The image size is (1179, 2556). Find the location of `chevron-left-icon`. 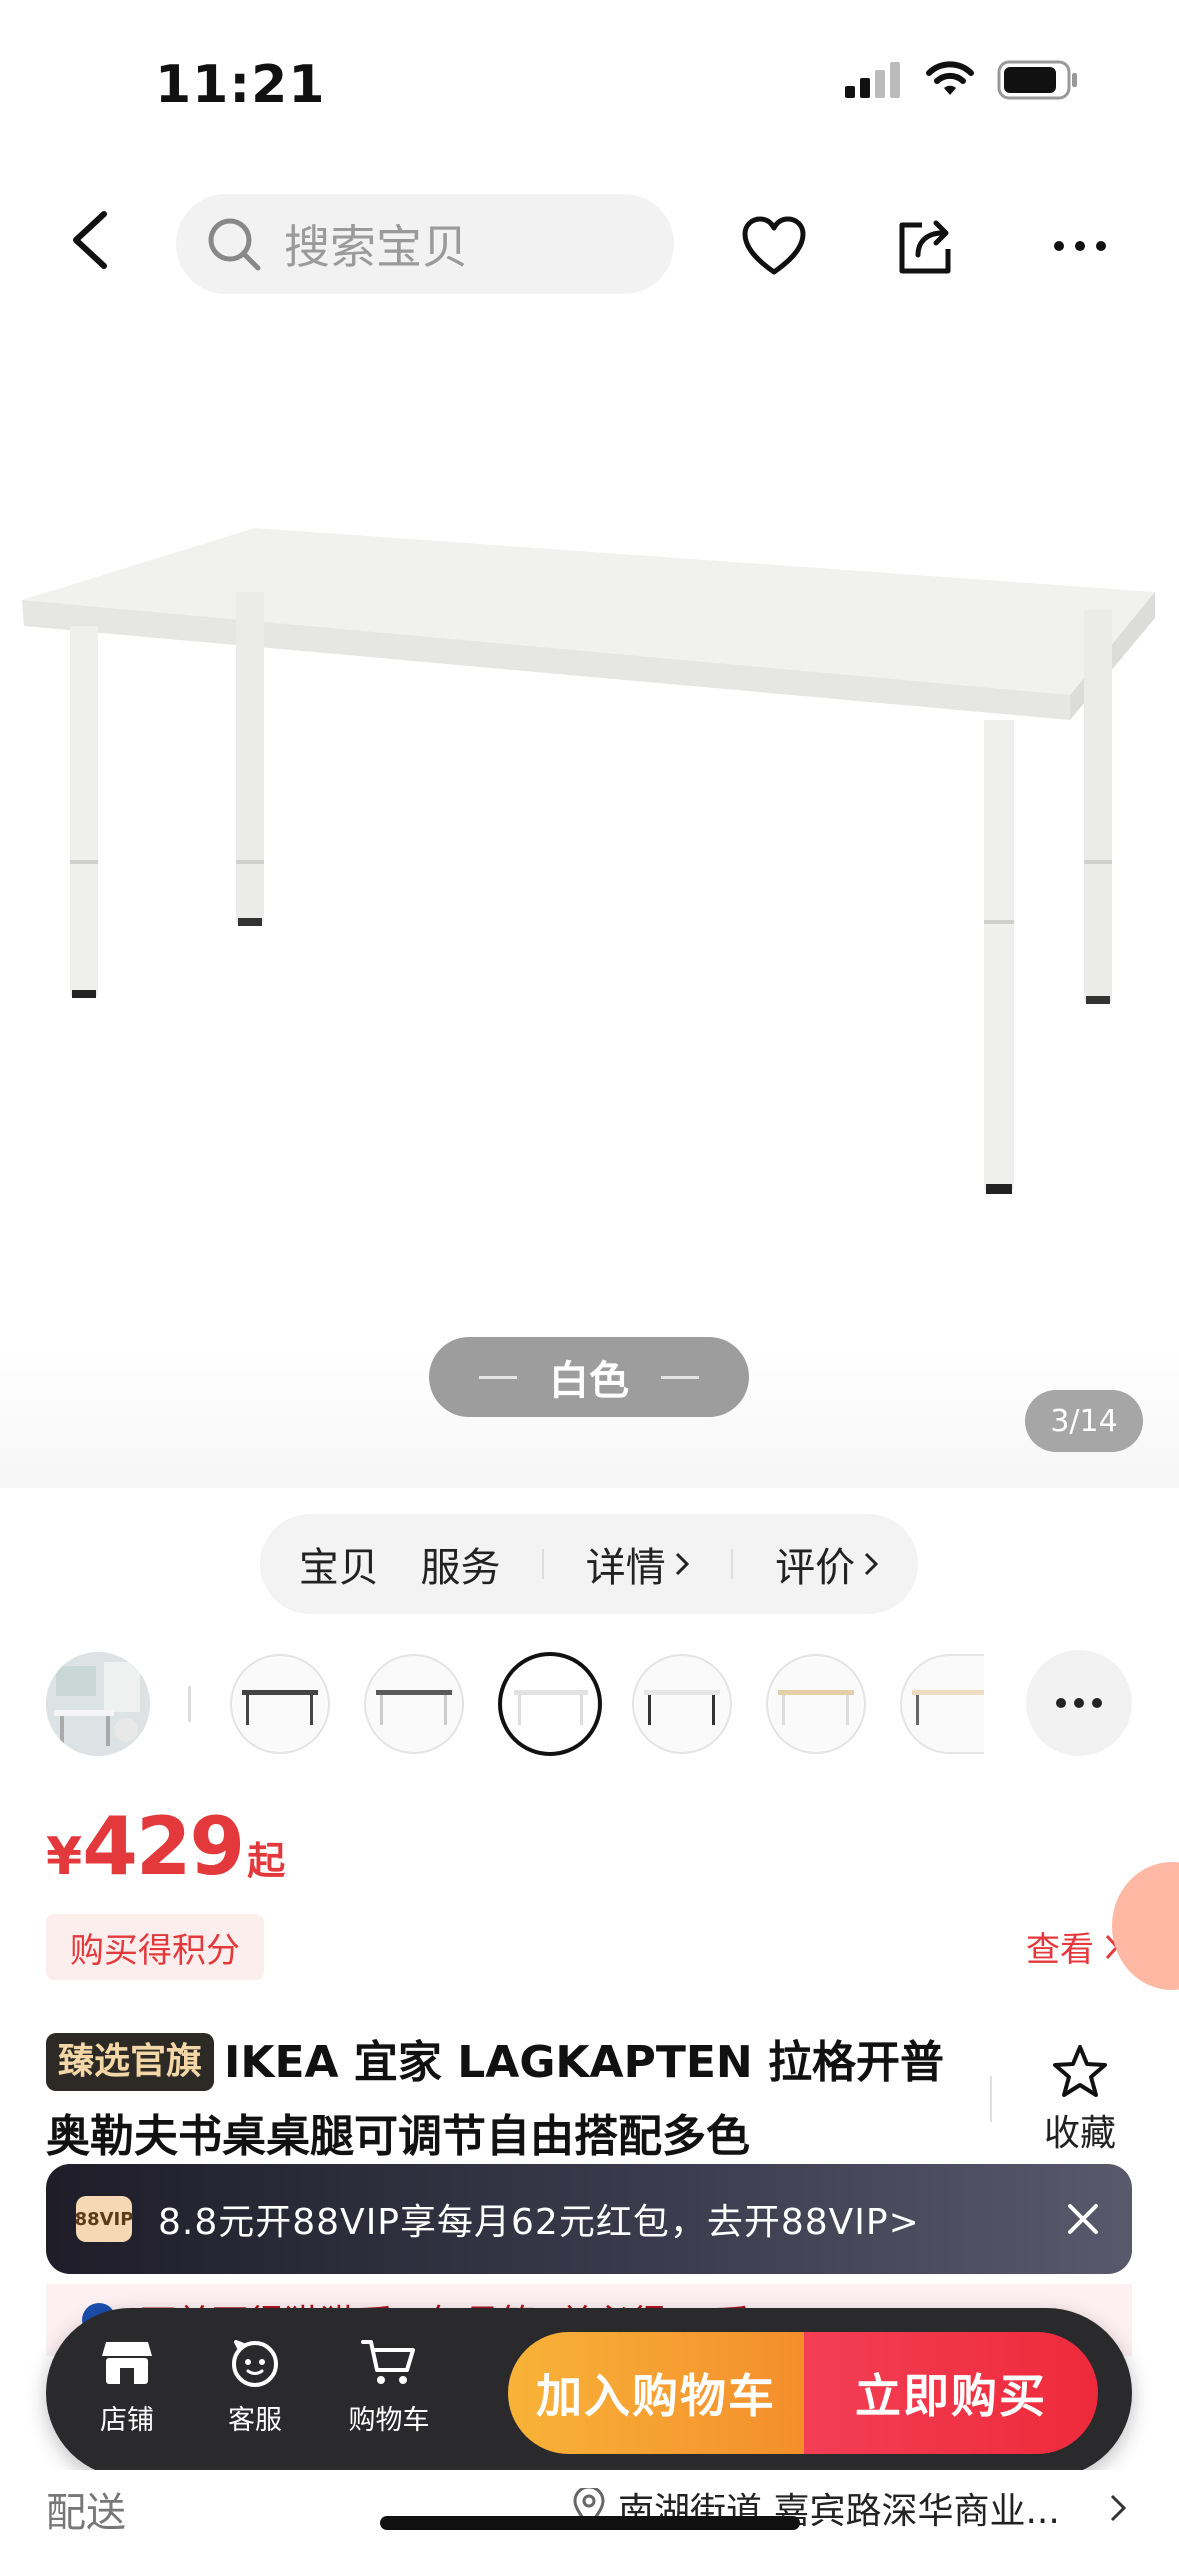

chevron-left-icon is located at coordinates (90, 240).